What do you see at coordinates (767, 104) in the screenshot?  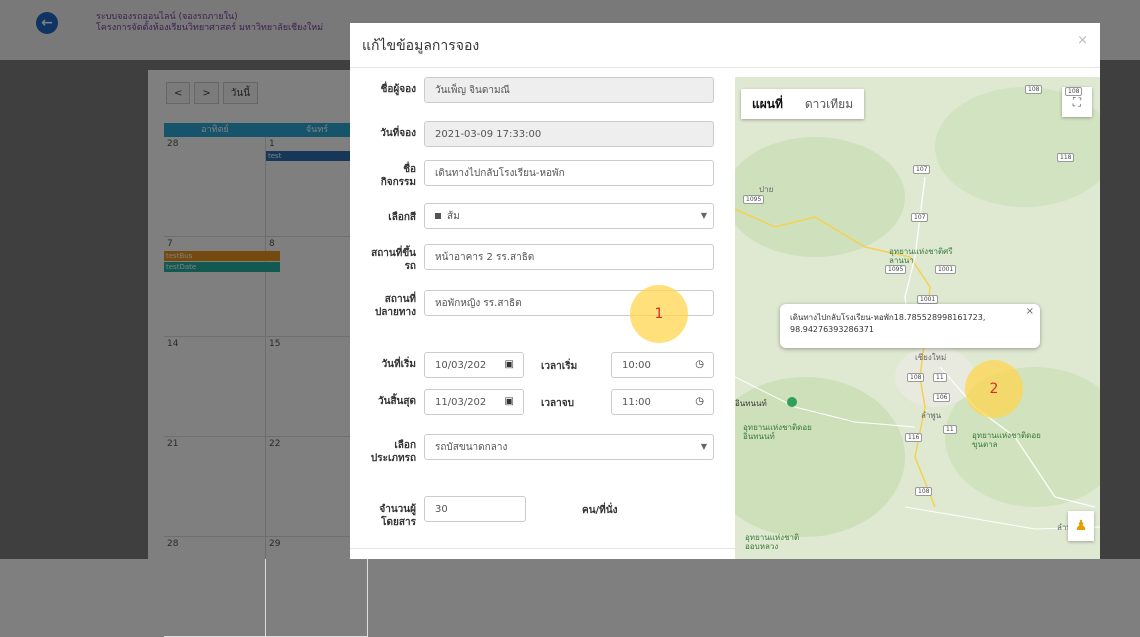 I see `map-tab-map: แผนที่` at bounding box center [767, 104].